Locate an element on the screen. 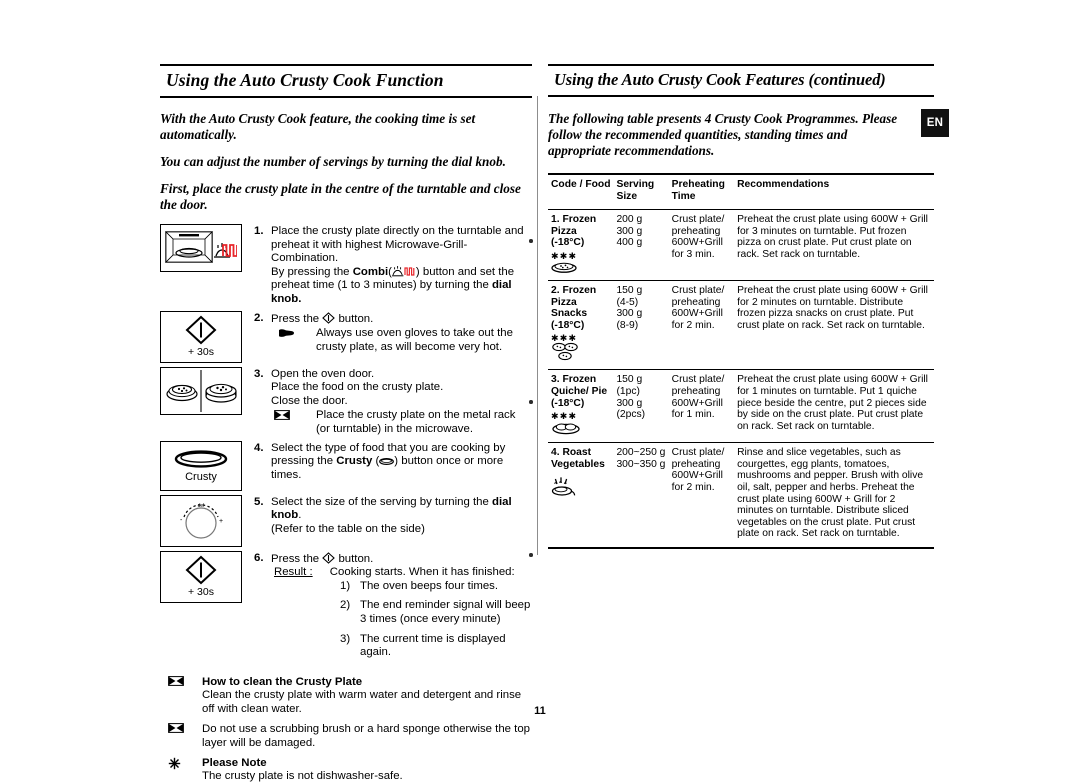  figure-dial-knob: del - + is located at coordinates (201, 520).